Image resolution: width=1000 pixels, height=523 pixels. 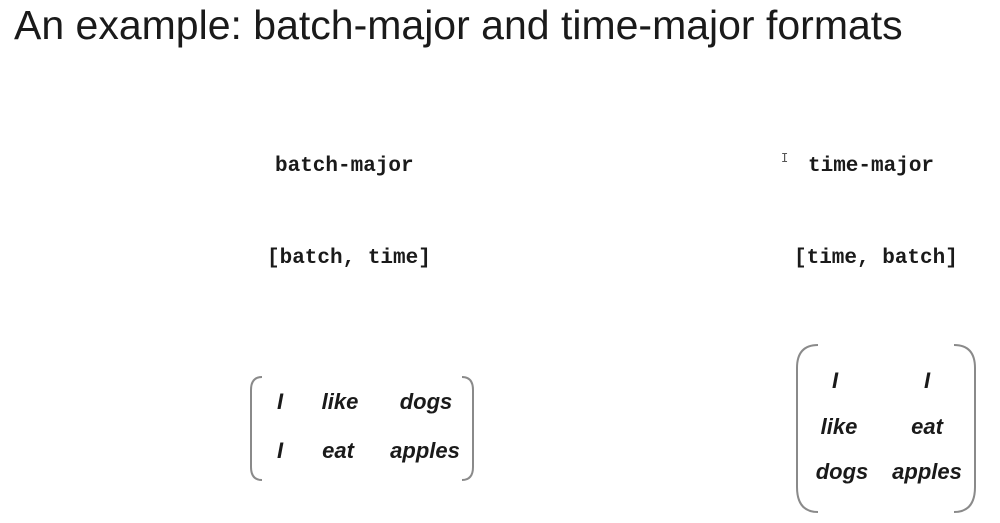 I want to click on time-major-label: time-major, so click(x=871, y=166).